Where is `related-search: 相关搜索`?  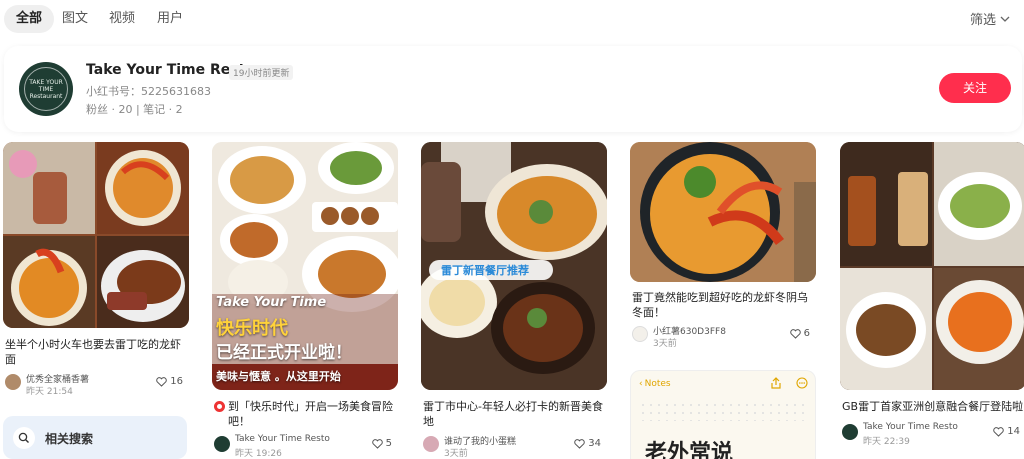
related-search: 相关搜索 is located at coordinates (95, 437).